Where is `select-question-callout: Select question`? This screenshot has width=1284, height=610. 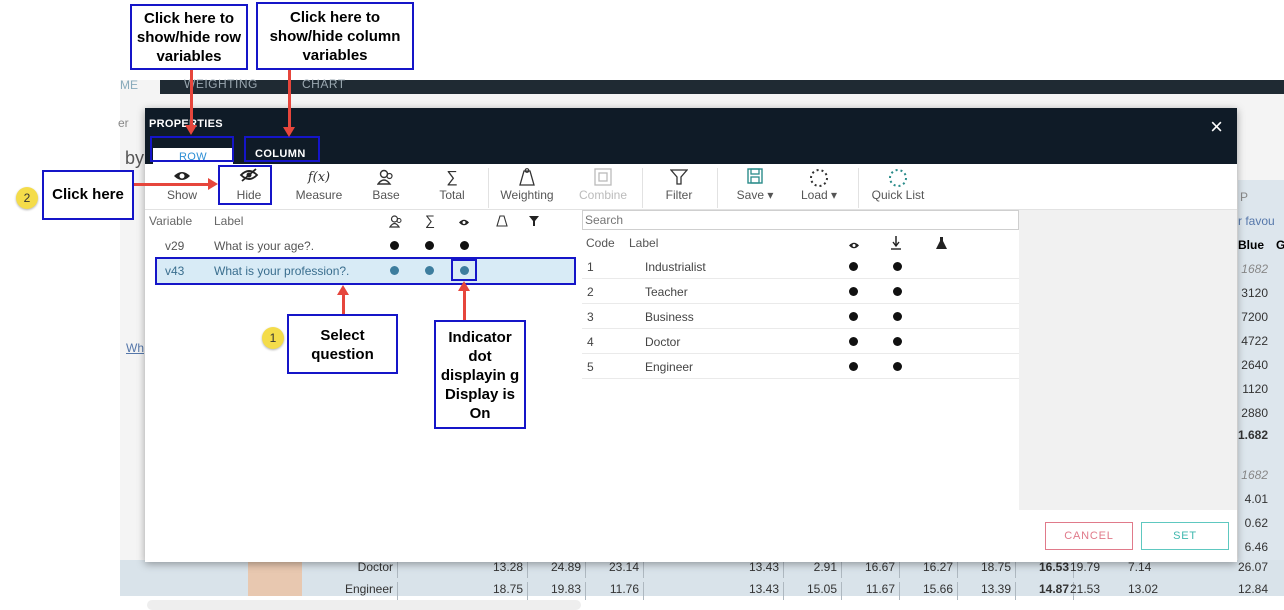 select-question-callout: Select question is located at coordinates (342, 344).